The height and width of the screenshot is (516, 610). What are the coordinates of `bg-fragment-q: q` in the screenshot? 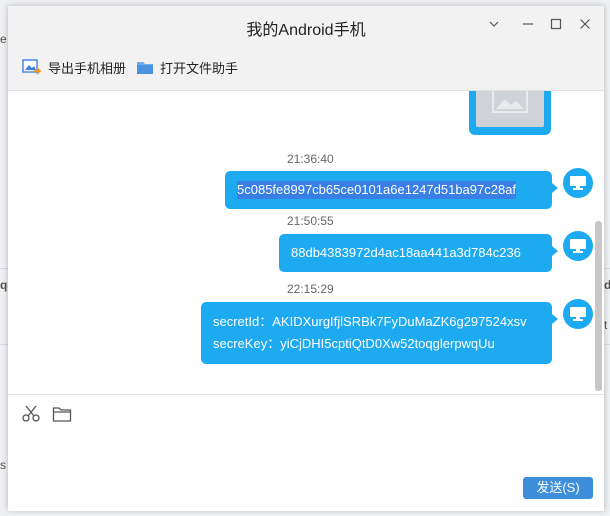 It's located at (4, 285).